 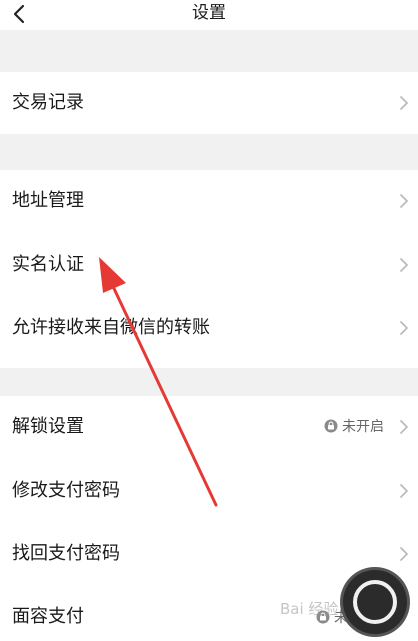 I want to click on row-label: 解锁设置, so click(x=48, y=426).